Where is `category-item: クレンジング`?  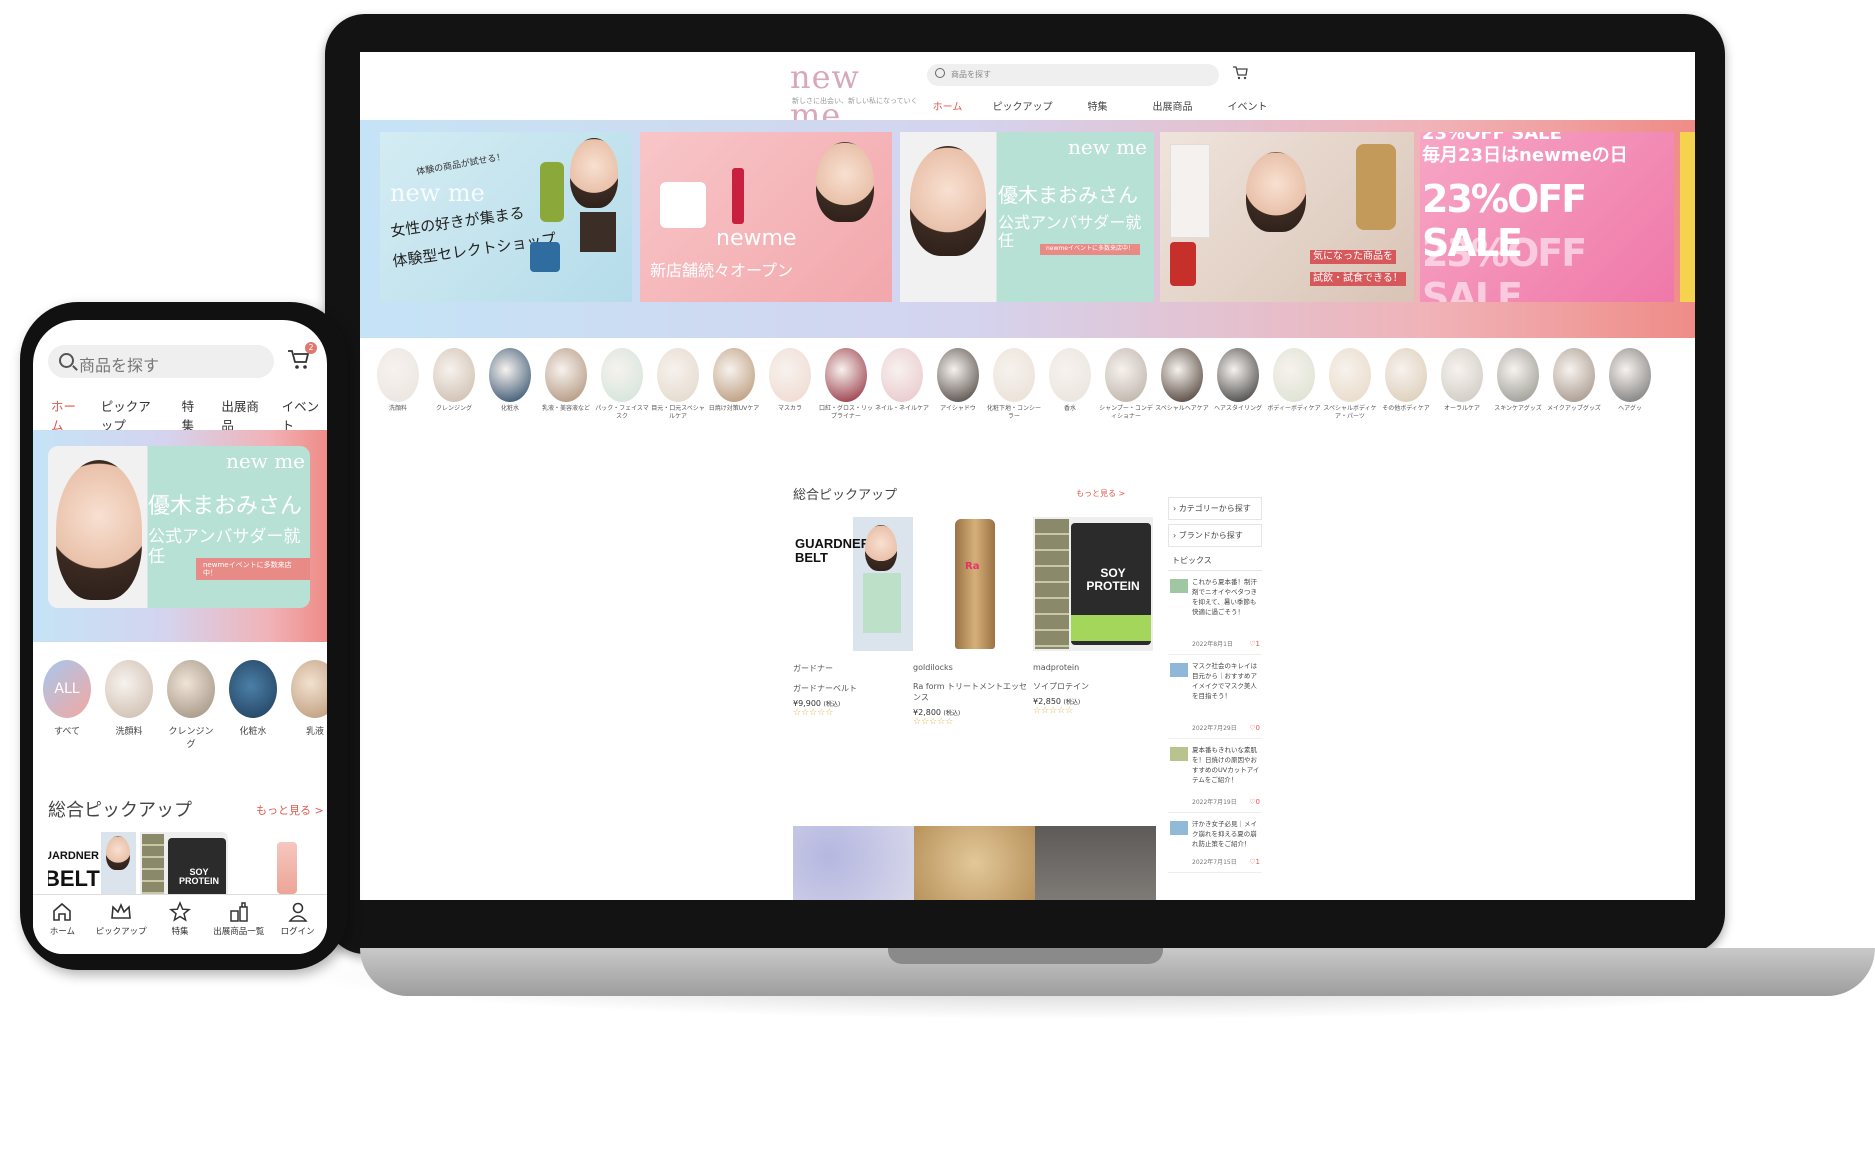 category-item: クレンジング is located at coordinates (454, 380).